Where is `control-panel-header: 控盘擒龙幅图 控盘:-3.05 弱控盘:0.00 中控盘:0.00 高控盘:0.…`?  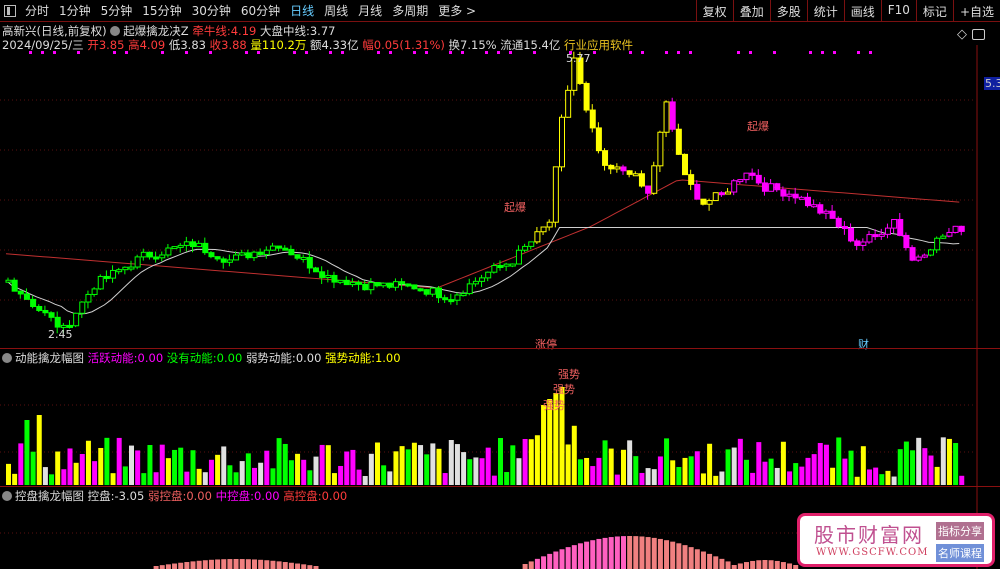 control-panel-header: 控盘擒龙幅图 控盘:-3.05 弱控盘:0.00 中控盘:0.00 高控盘:0.… is located at coordinates (174, 496).